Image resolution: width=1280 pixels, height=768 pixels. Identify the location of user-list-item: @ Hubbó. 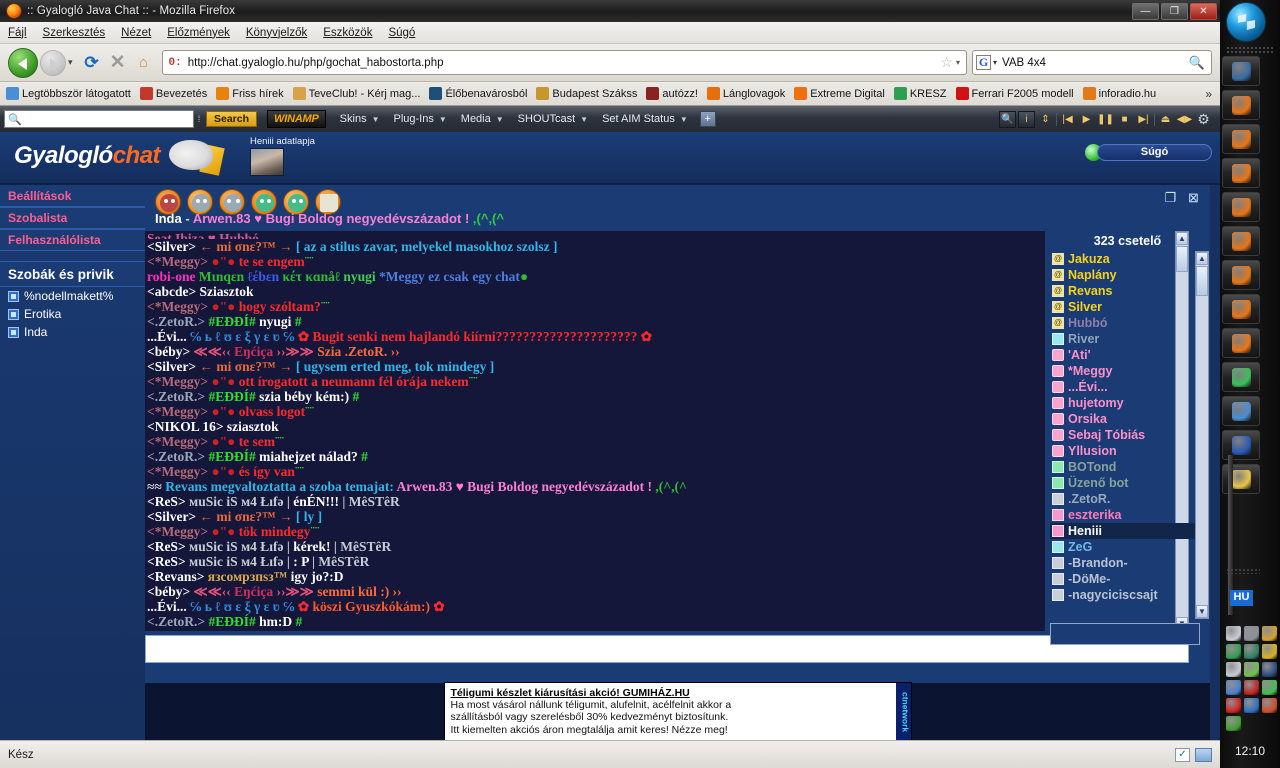
(1126, 323).